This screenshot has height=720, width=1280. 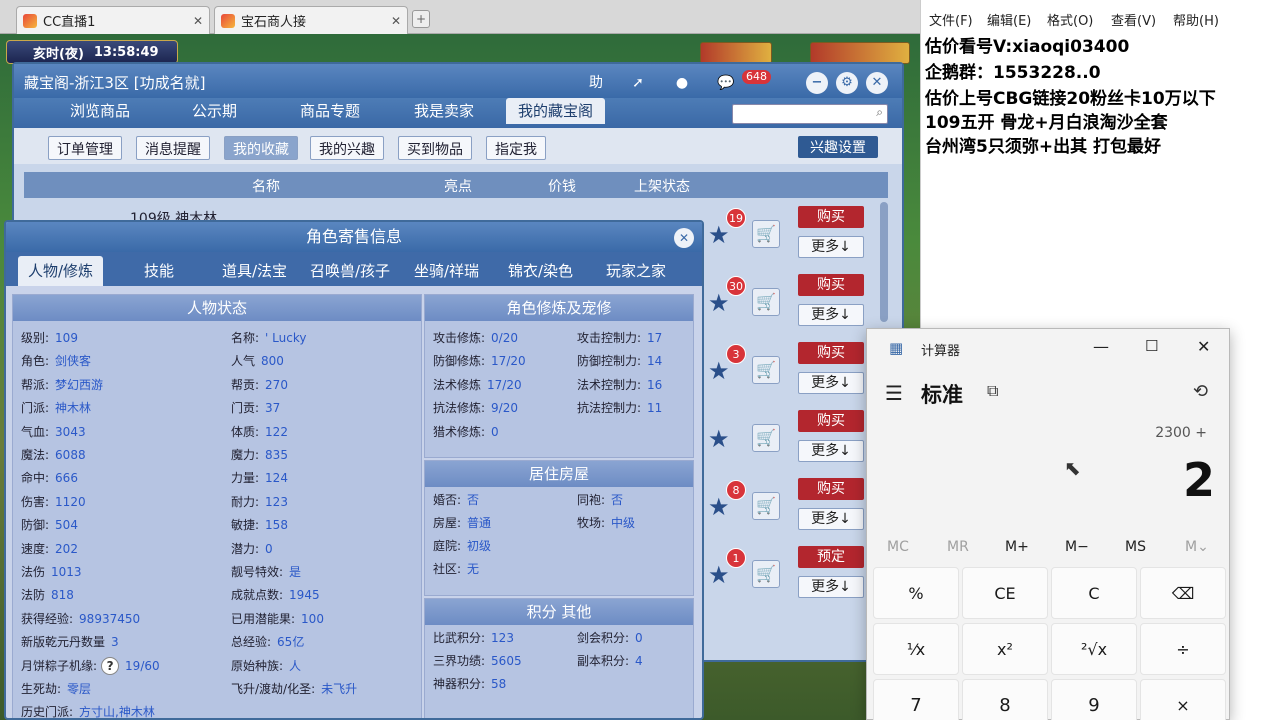 What do you see at coordinates (1200, 391) in the screenshot?
I see `history-icon: ⟲` at bounding box center [1200, 391].